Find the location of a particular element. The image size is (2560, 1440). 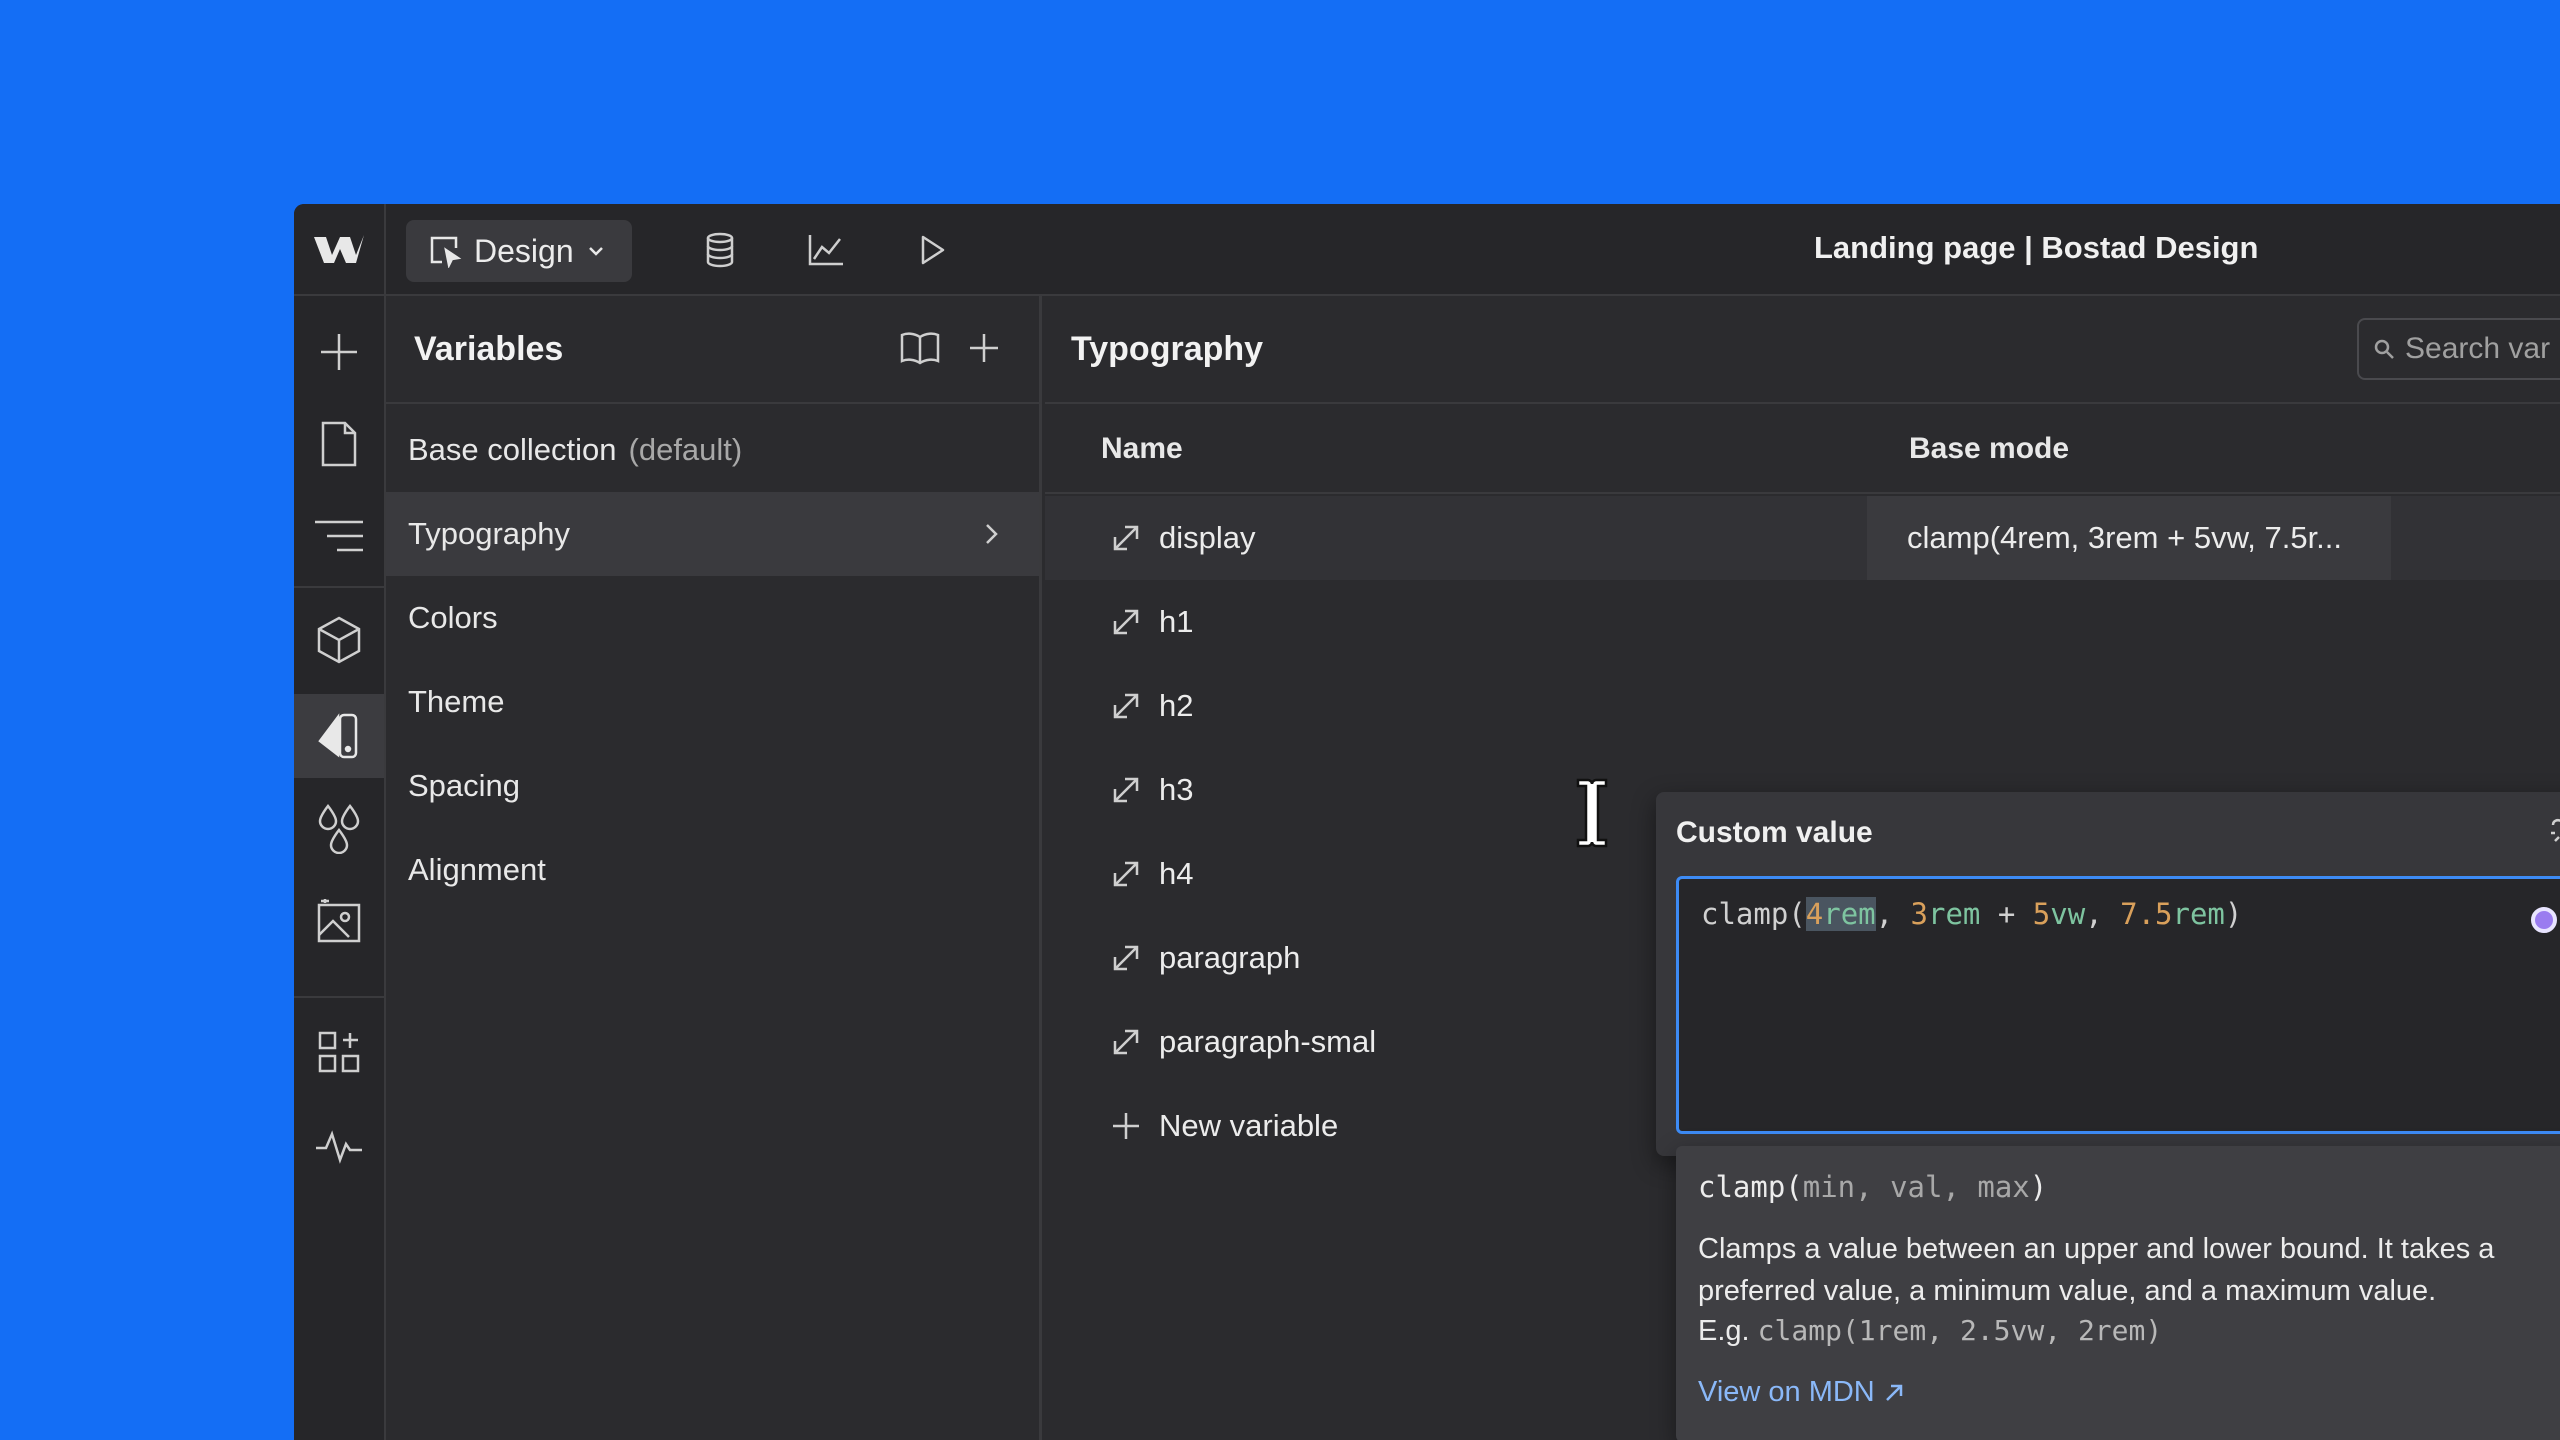

custom-value-input: clamp(4rem, 3rem + 5vw, 7.5rem) is located at coordinates (2118, 1005).